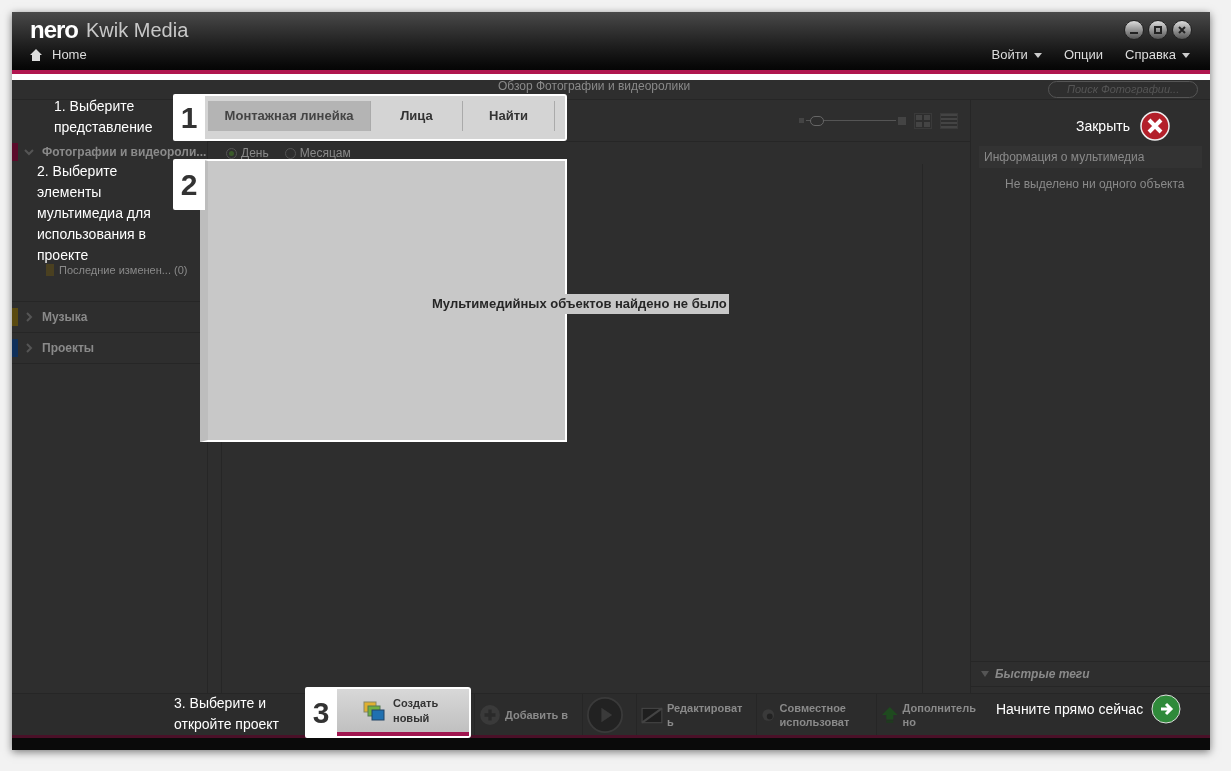 This screenshot has height=771, width=1231. What do you see at coordinates (104, 117) in the screenshot?
I see `step-instruction: 1. Выберите представление` at bounding box center [104, 117].